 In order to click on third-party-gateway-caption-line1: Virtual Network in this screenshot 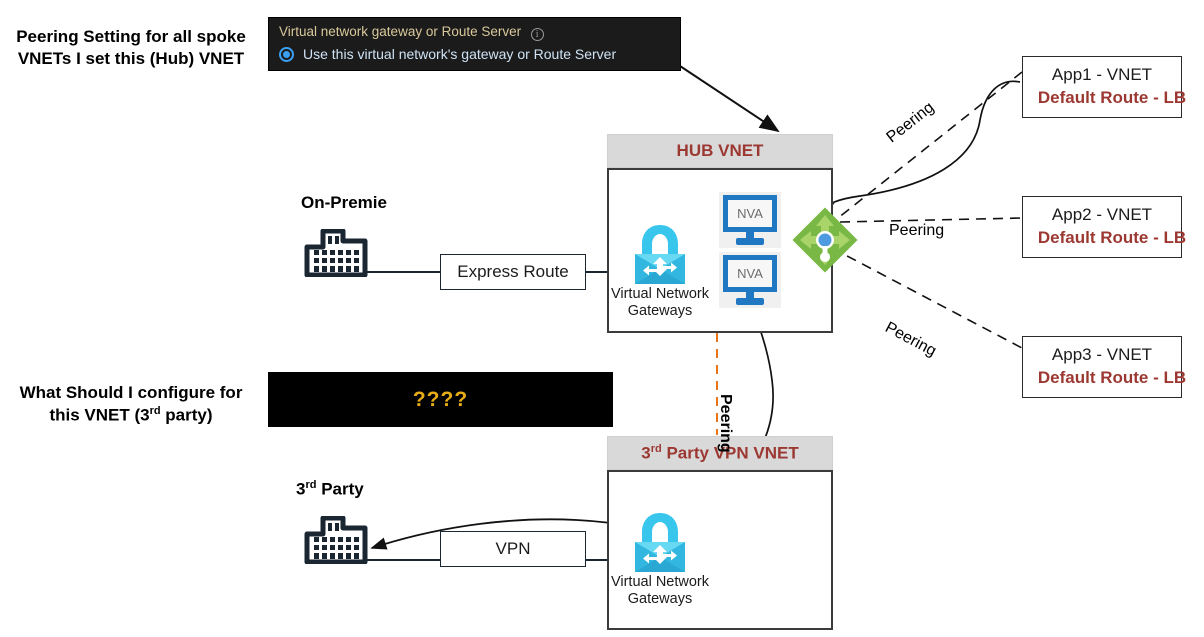, I will do `click(660, 582)`.